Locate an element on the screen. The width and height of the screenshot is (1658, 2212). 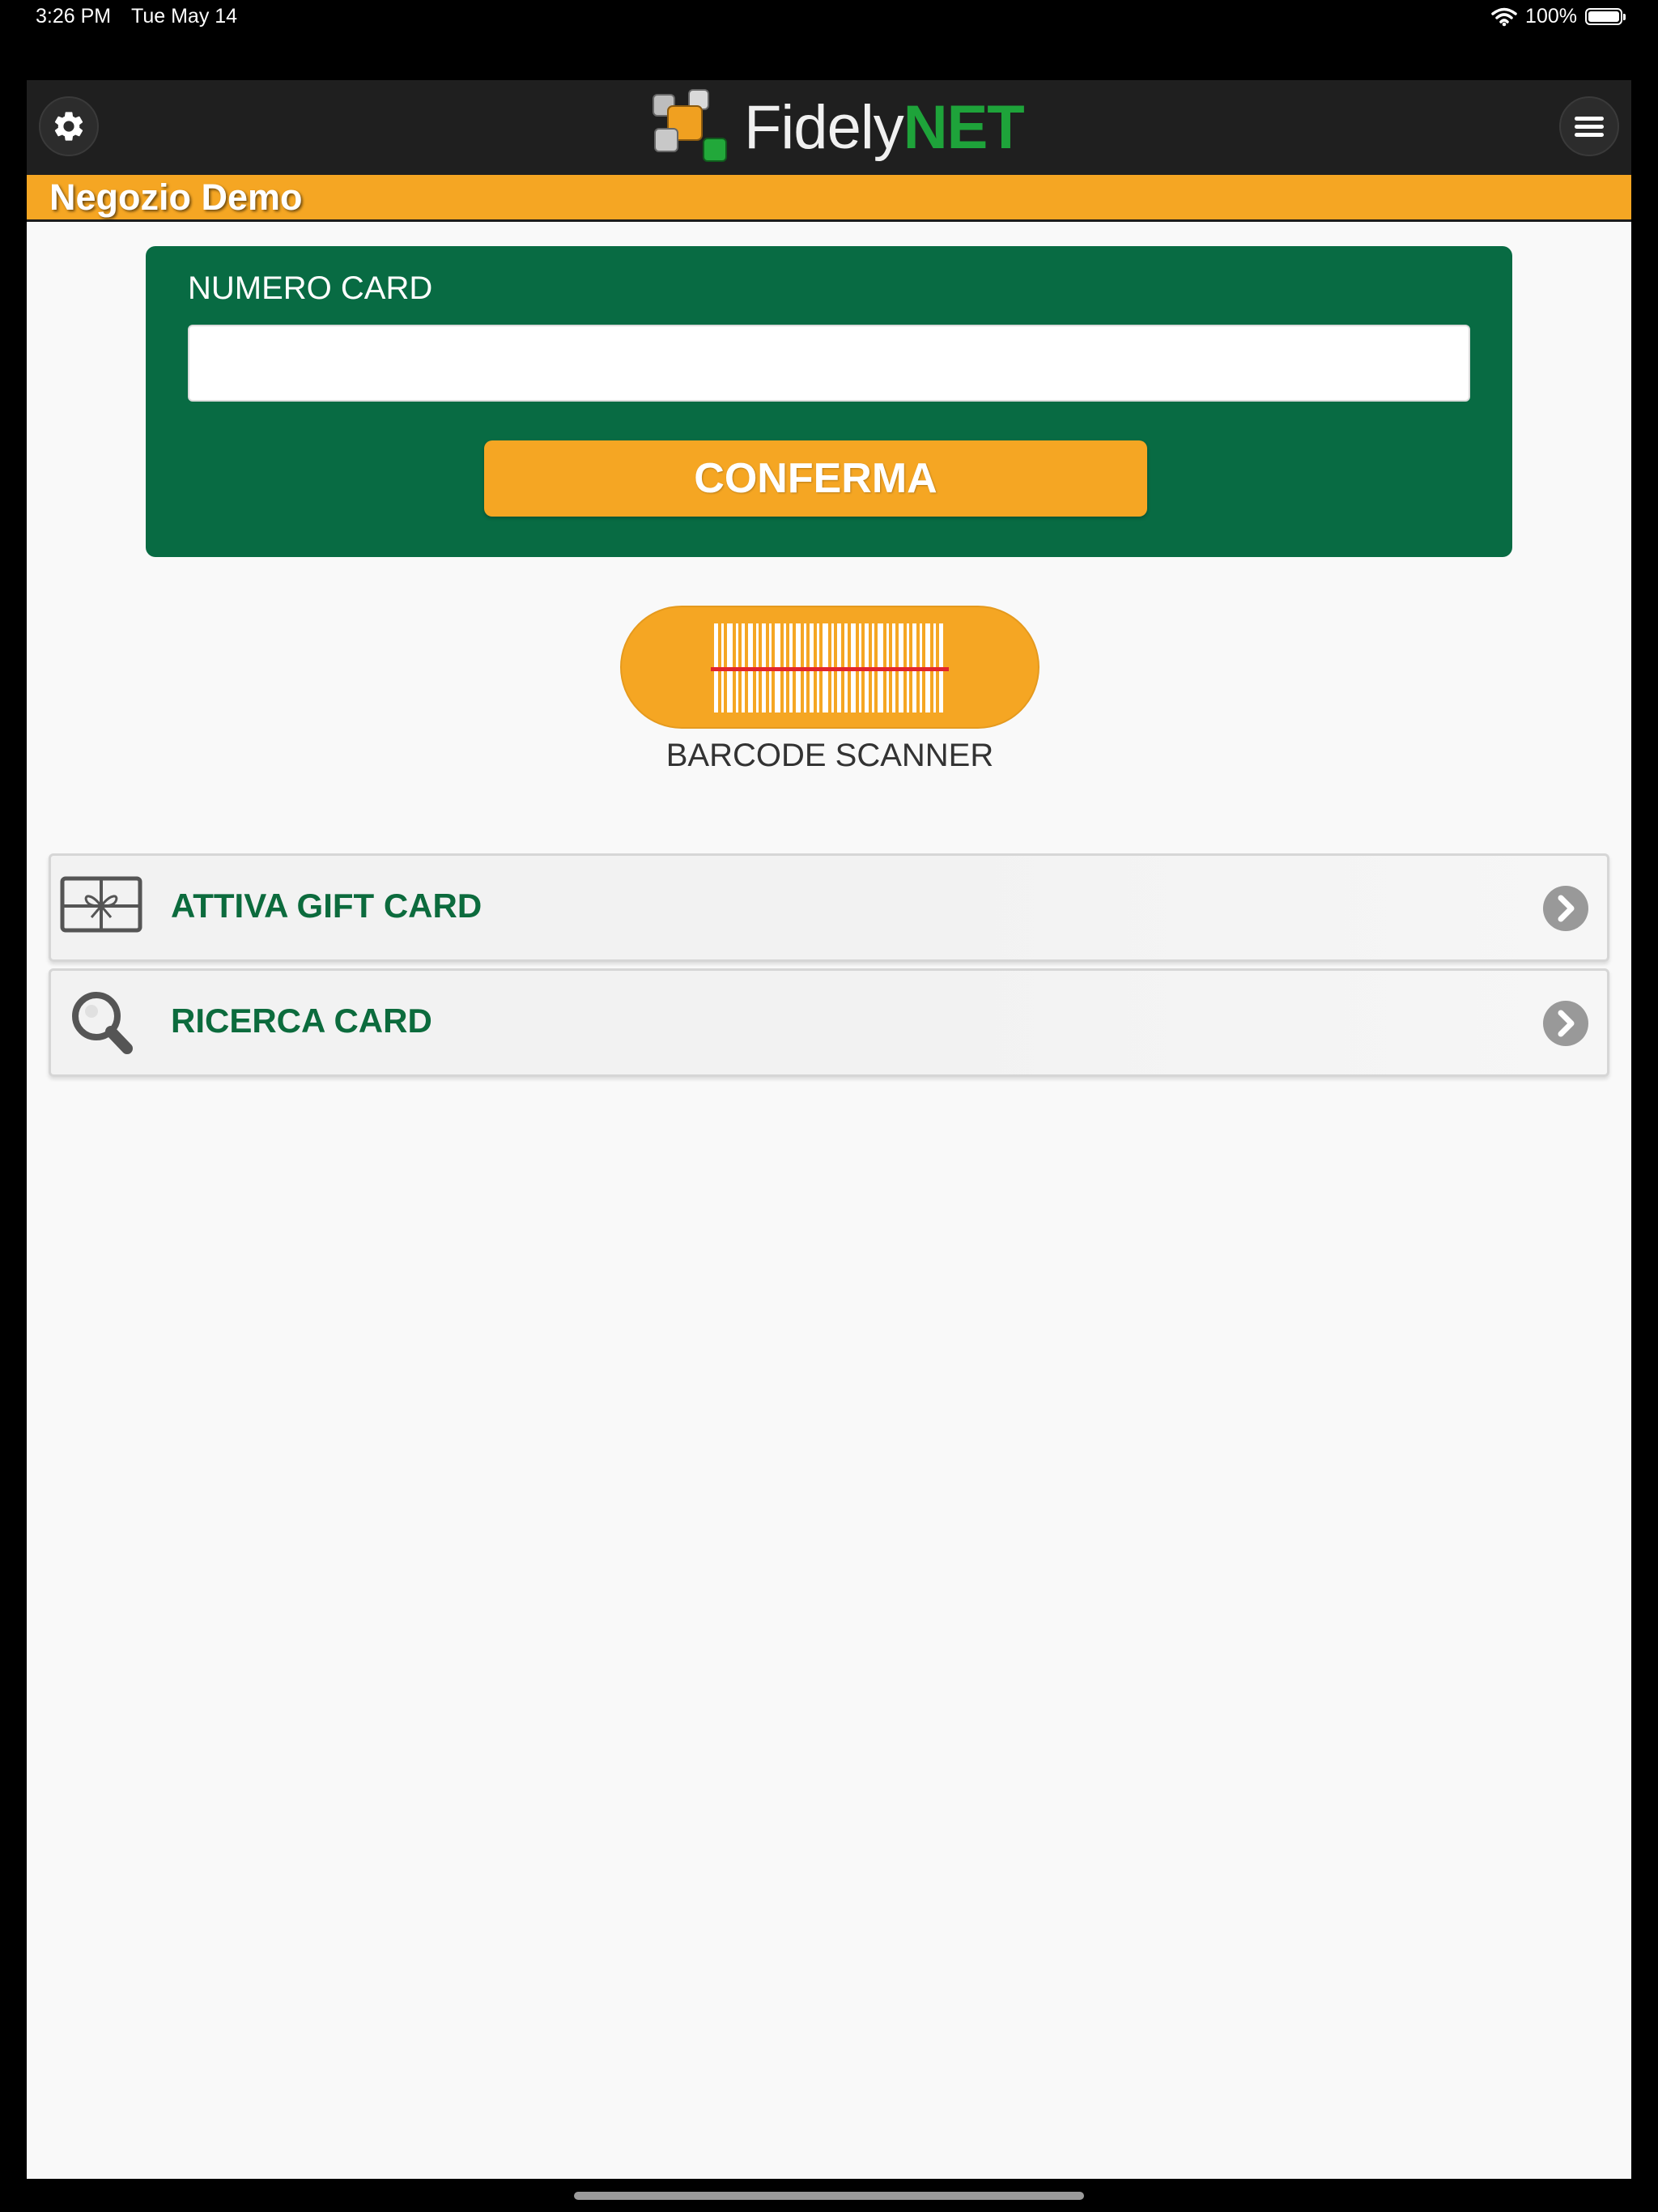
magnifier-icon is located at coordinates (102, 1023).